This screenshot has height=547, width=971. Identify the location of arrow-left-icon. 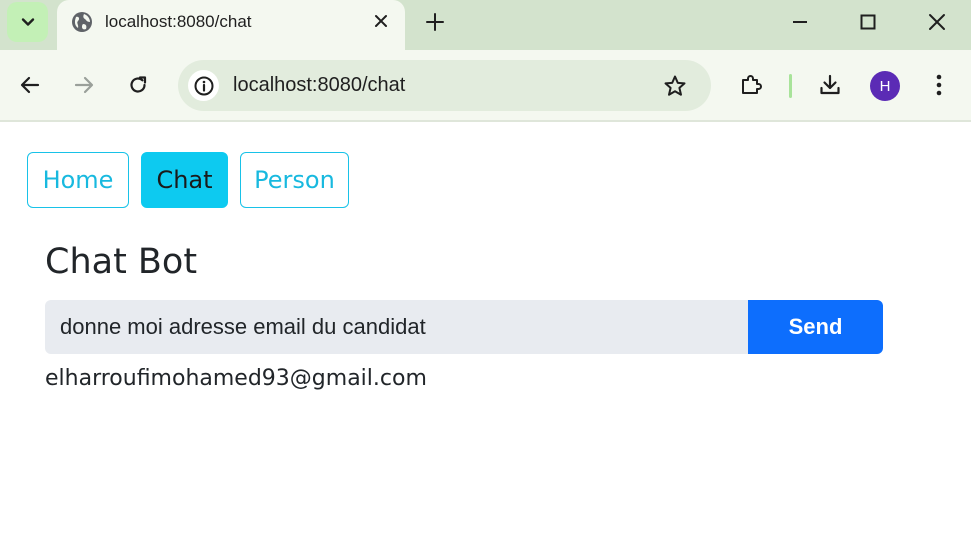
(30, 85).